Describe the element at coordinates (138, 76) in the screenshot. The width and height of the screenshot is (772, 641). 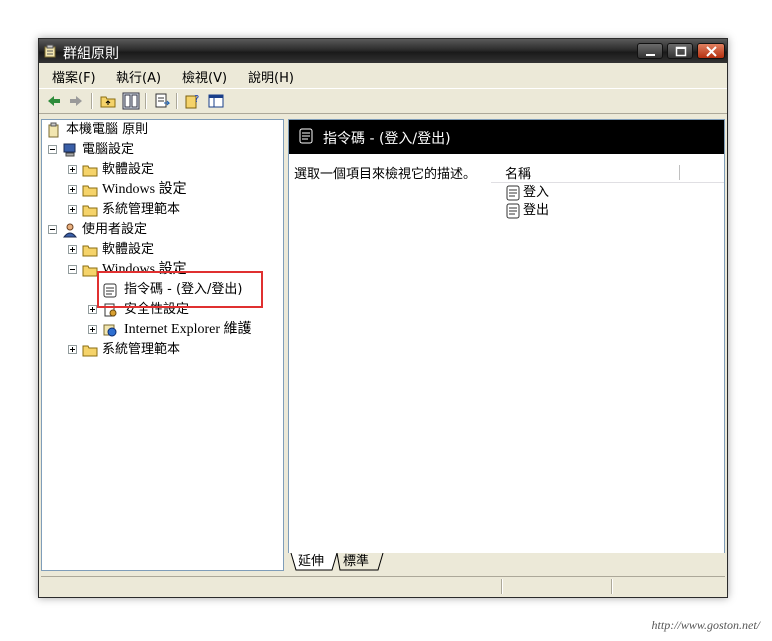
I see `menu-action: 執行(A)` at that location.